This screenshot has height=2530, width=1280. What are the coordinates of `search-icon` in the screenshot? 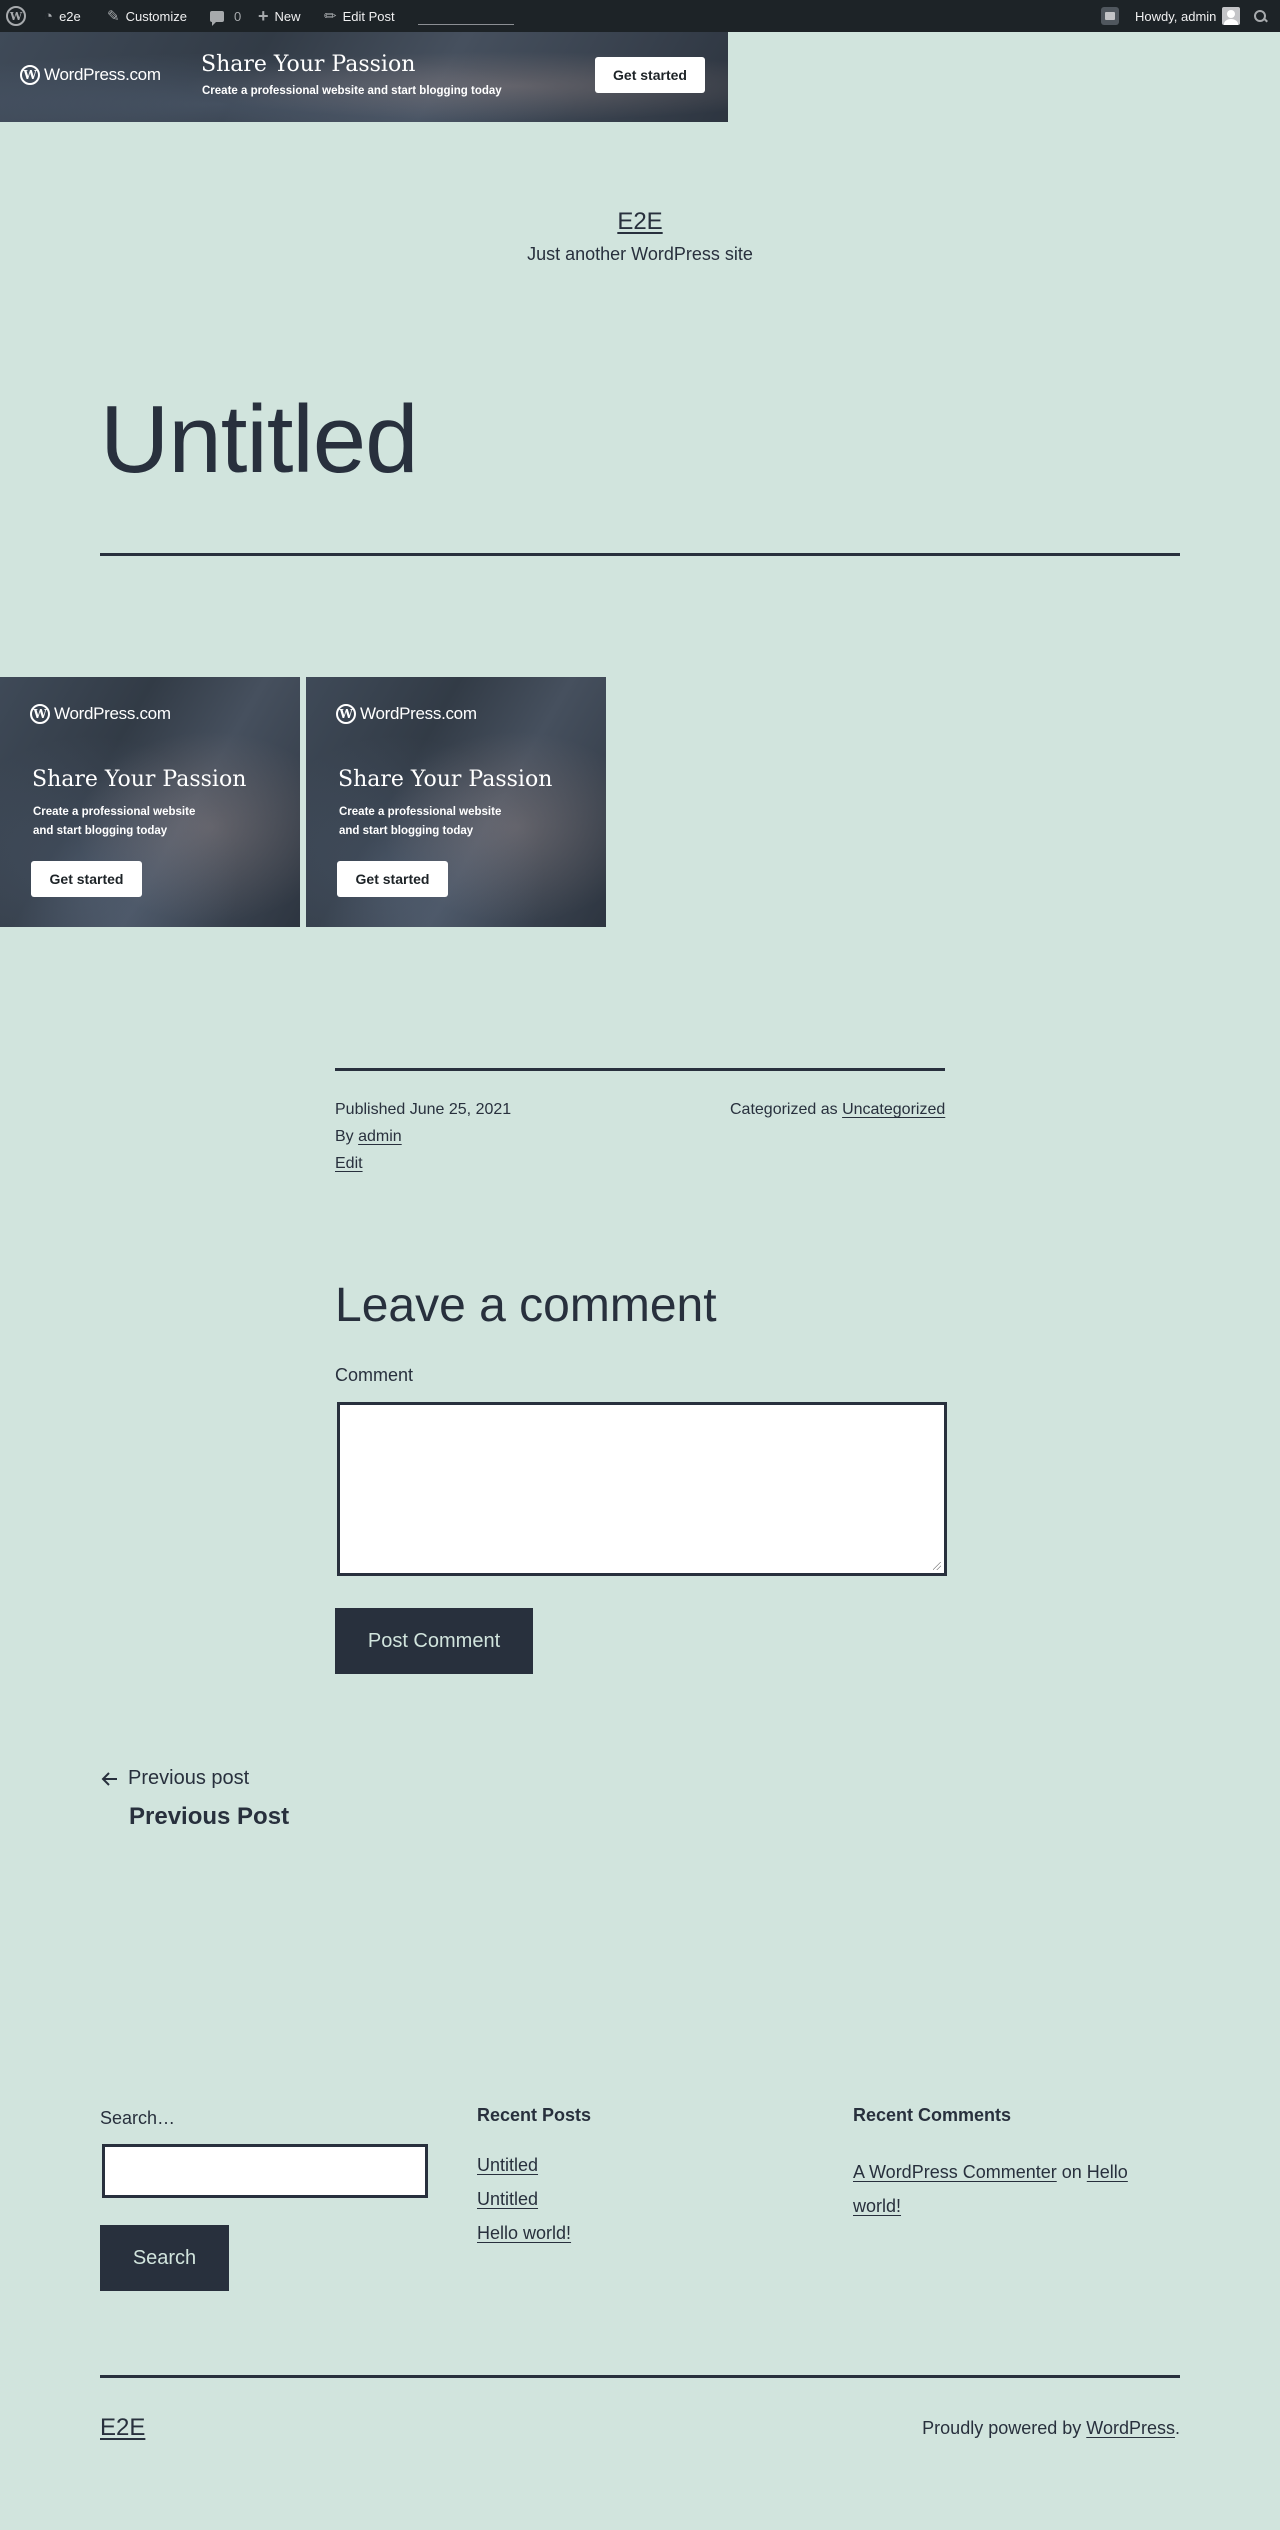 It's located at (1260, 16).